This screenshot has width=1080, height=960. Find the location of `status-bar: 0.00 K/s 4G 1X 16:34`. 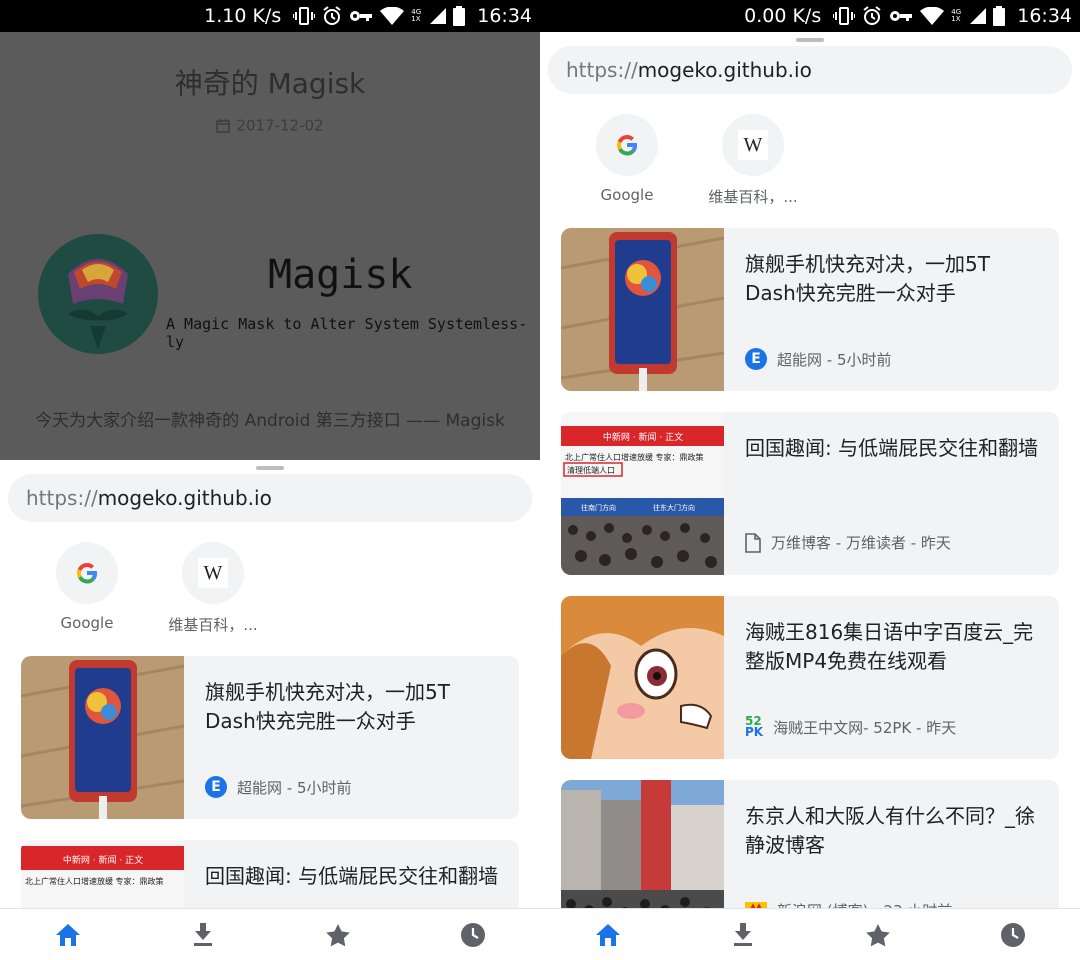

status-bar: 0.00 K/s 4G 1X 16:34 is located at coordinates (810, 16).